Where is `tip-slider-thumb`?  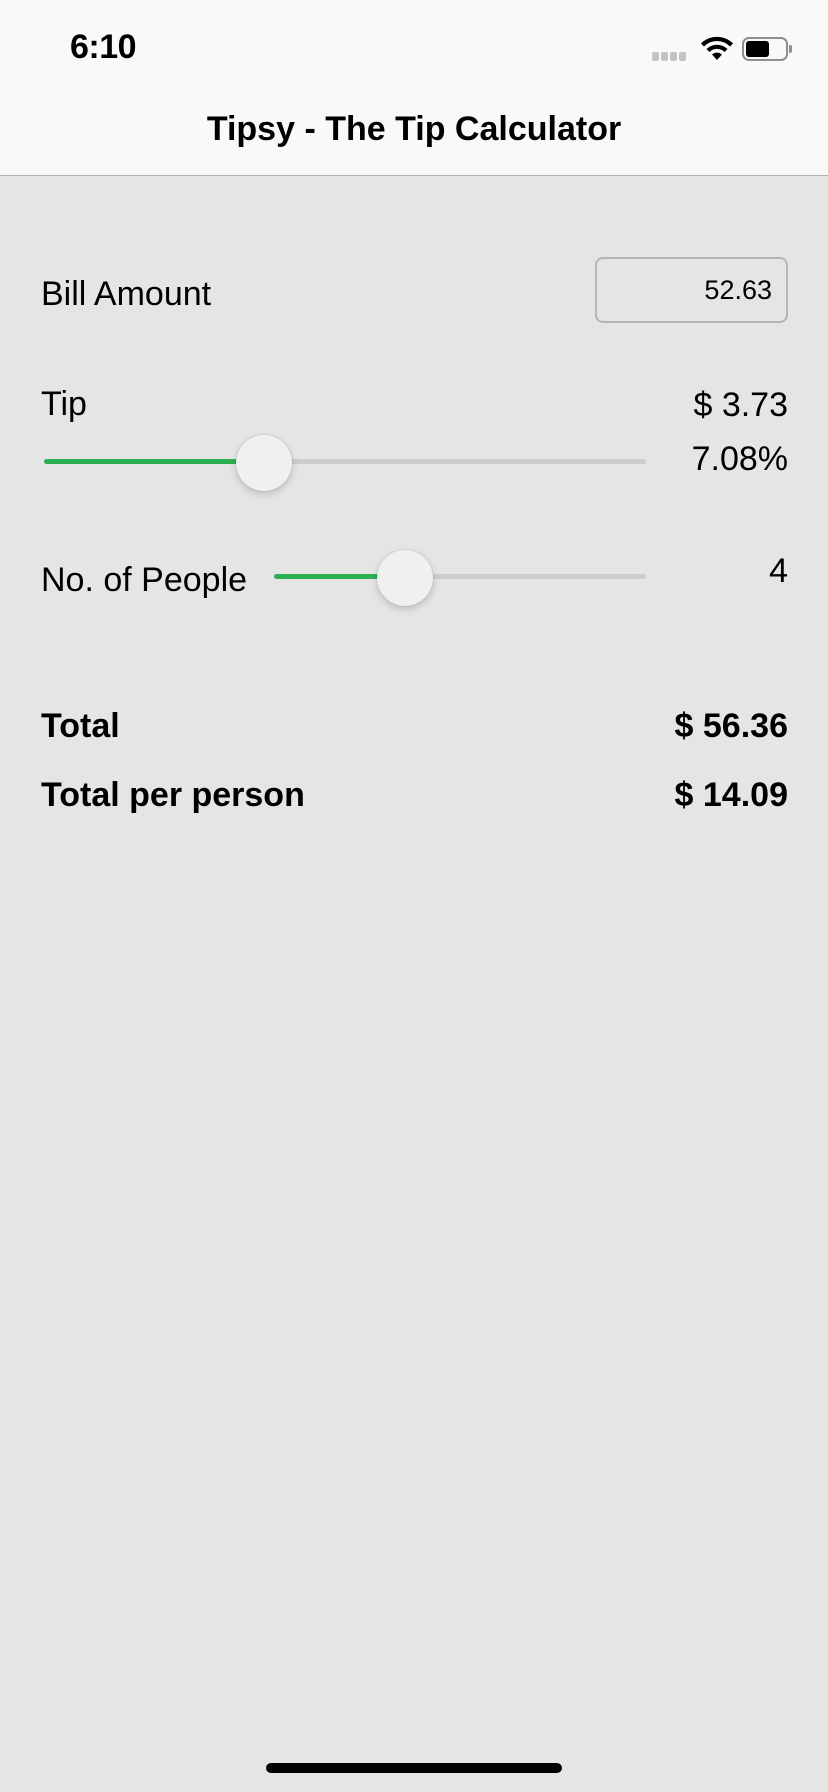
tip-slider-thumb is located at coordinates (264, 463).